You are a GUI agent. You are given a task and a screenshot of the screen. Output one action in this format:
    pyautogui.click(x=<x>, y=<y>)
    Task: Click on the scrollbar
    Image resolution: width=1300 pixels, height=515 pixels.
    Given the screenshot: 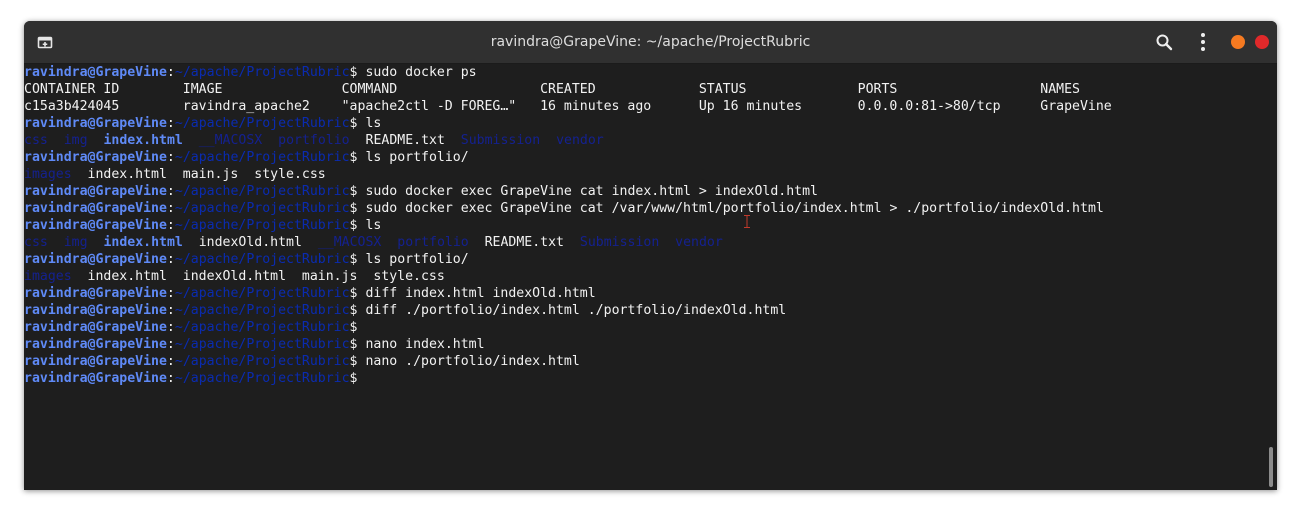 What is the action you would take?
    pyautogui.click(x=1271, y=277)
    